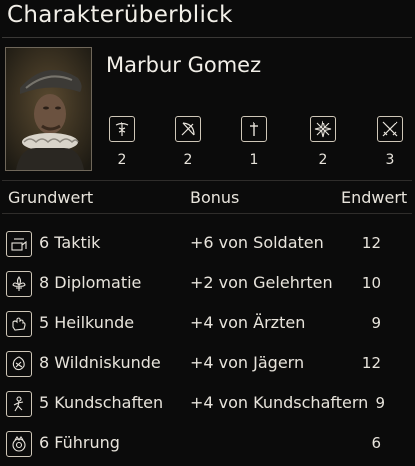 This screenshot has width=415, height=466. I want to click on skill-slot: 1, so click(254, 142).